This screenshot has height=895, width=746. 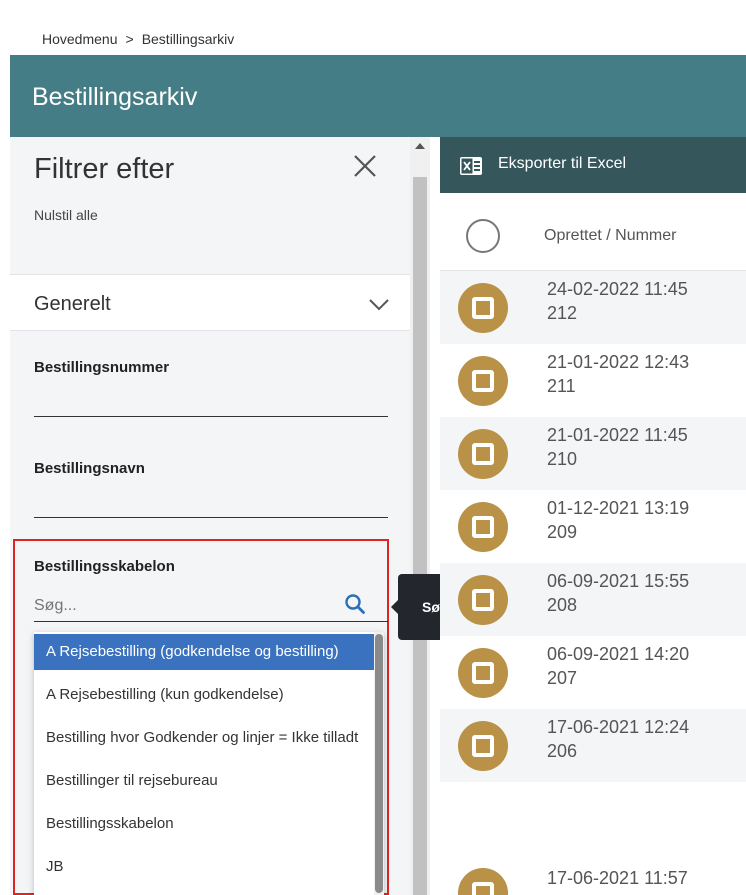 What do you see at coordinates (593, 526) in the screenshot?
I see `table-row: 01-12-2021 13:19 209` at bounding box center [593, 526].